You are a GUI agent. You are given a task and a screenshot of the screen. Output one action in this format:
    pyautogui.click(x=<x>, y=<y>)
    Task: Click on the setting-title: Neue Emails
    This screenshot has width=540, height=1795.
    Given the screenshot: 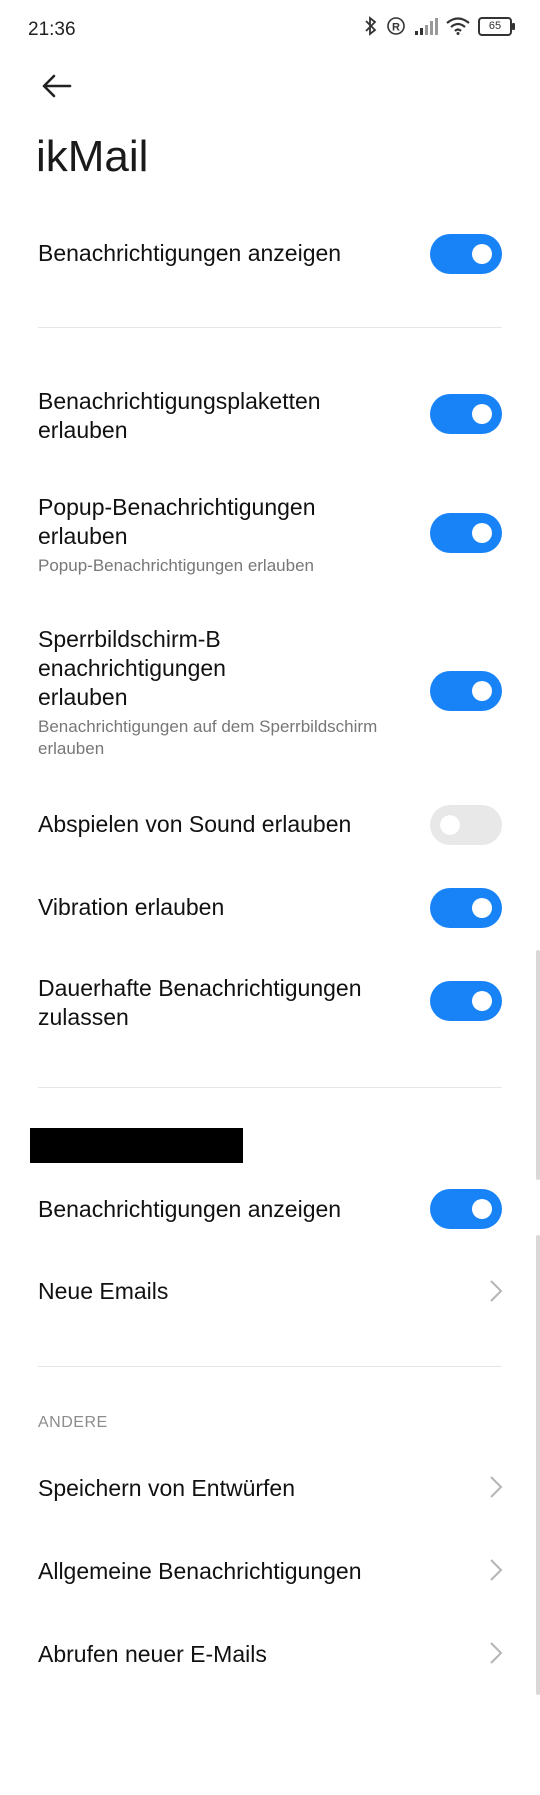 What is the action you would take?
    pyautogui.click(x=103, y=1291)
    